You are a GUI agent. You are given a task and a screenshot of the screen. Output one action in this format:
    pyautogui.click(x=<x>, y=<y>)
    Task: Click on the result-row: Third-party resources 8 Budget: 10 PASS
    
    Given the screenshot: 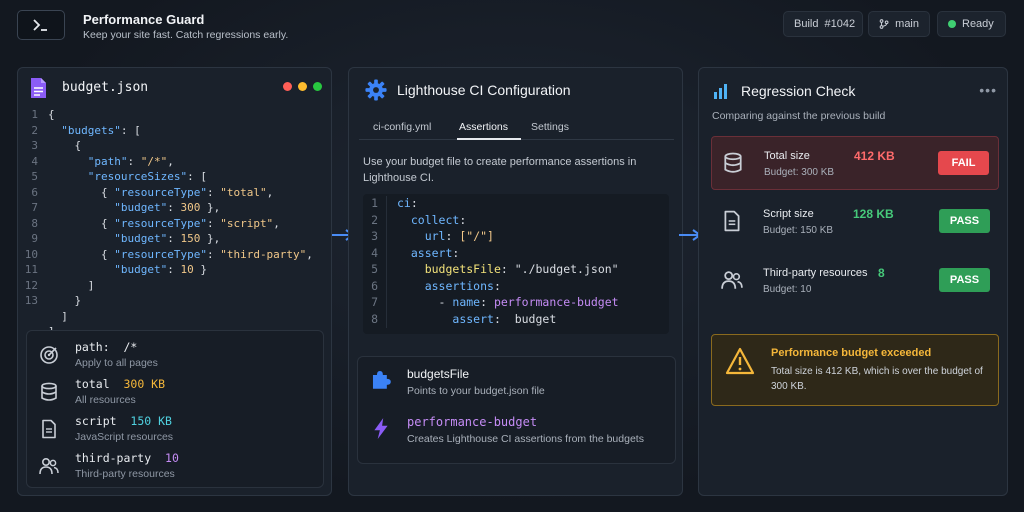 What is the action you would take?
    pyautogui.click(x=855, y=281)
    